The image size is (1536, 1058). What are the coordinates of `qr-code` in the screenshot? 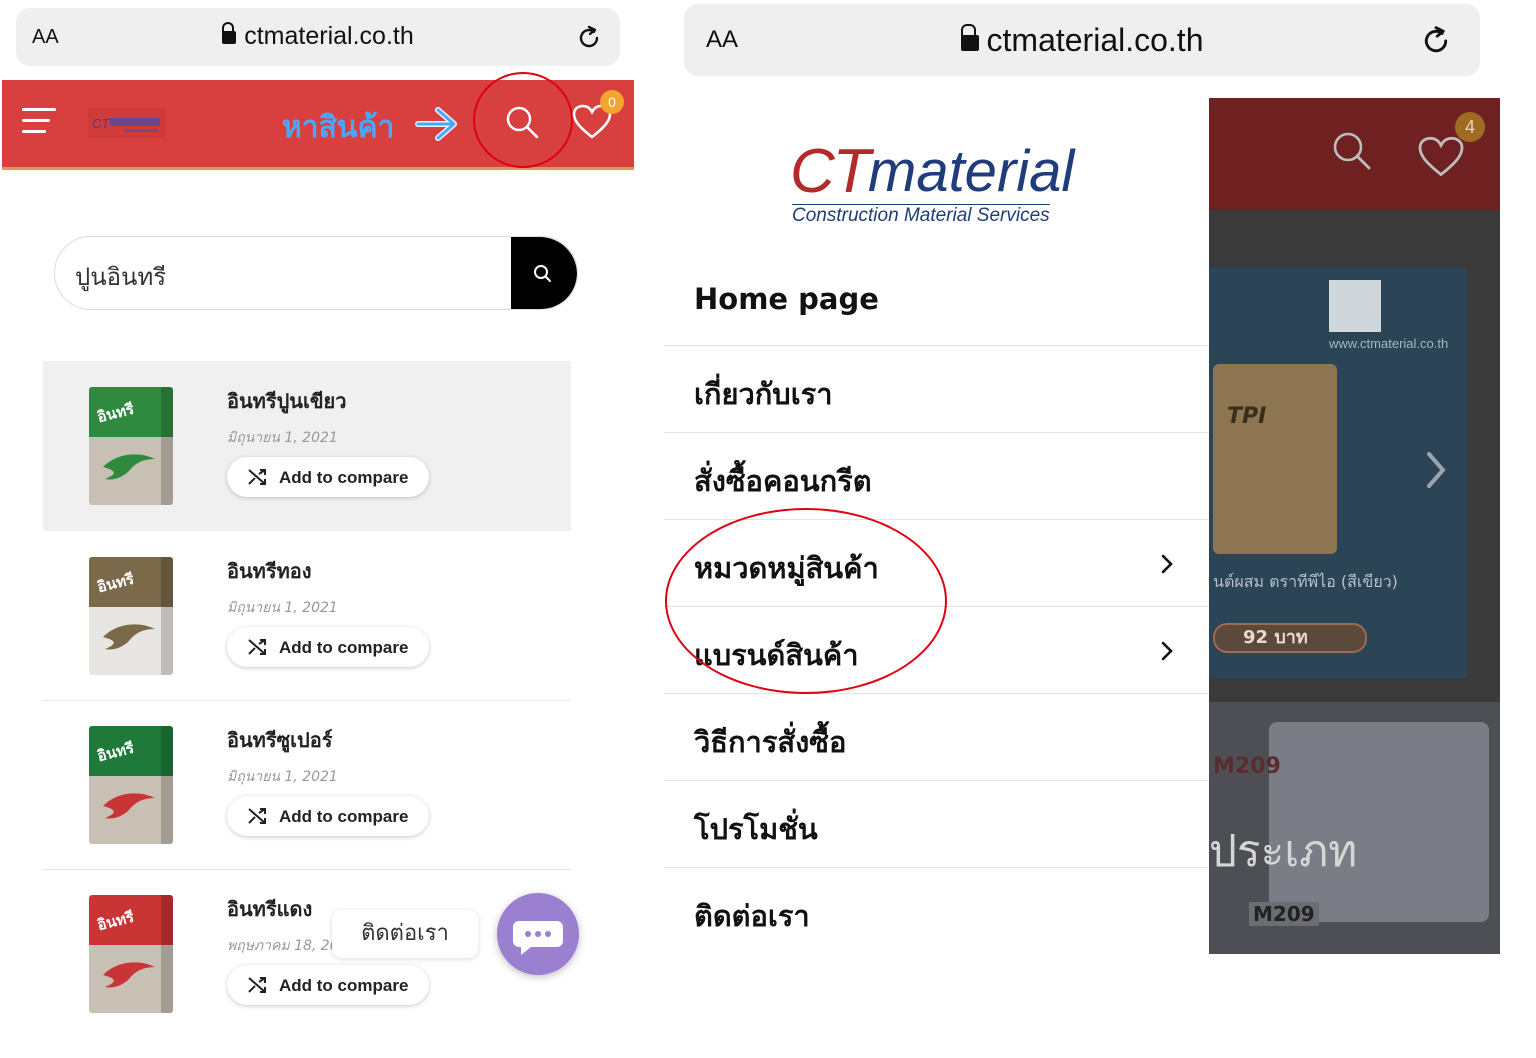 It's located at (1355, 306).